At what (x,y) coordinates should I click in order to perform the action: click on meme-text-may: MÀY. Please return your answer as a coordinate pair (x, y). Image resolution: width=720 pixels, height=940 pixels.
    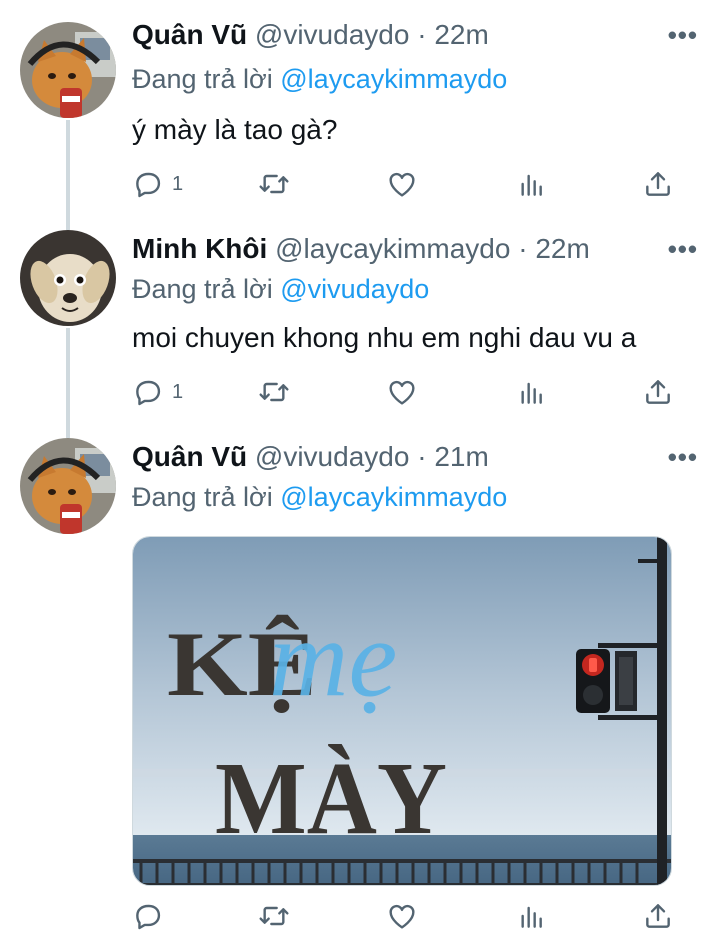
    Looking at the image, I should click on (331, 798).